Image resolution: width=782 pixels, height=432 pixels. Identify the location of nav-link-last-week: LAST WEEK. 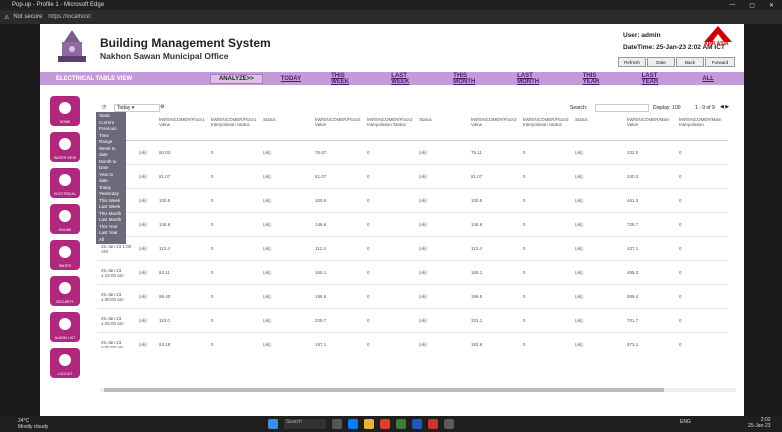
(407, 79).